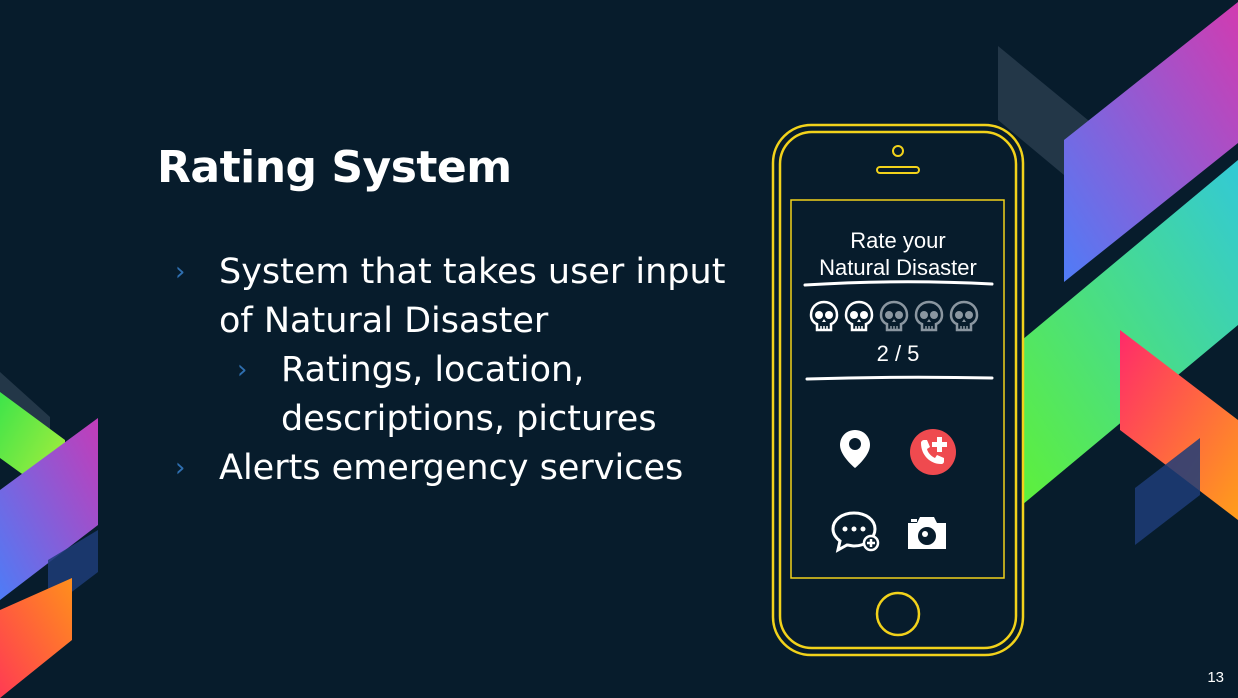 This screenshot has width=1238, height=698. What do you see at coordinates (898, 240) in the screenshot?
I see `rating-prompt-line1: Rate your` at bounding box center [898, 240].